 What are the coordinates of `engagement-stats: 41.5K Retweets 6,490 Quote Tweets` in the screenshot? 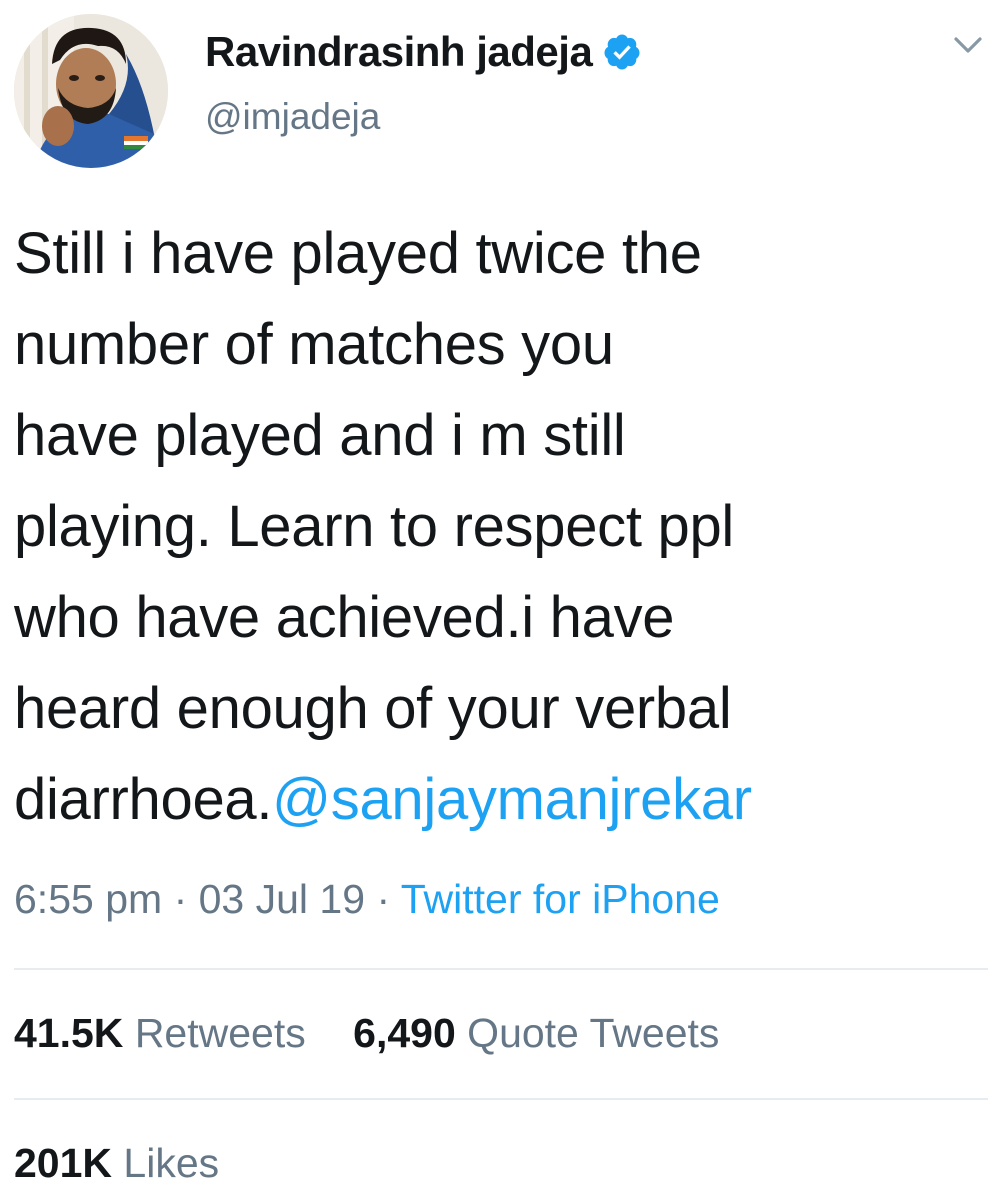 It's located at (366, 1033).